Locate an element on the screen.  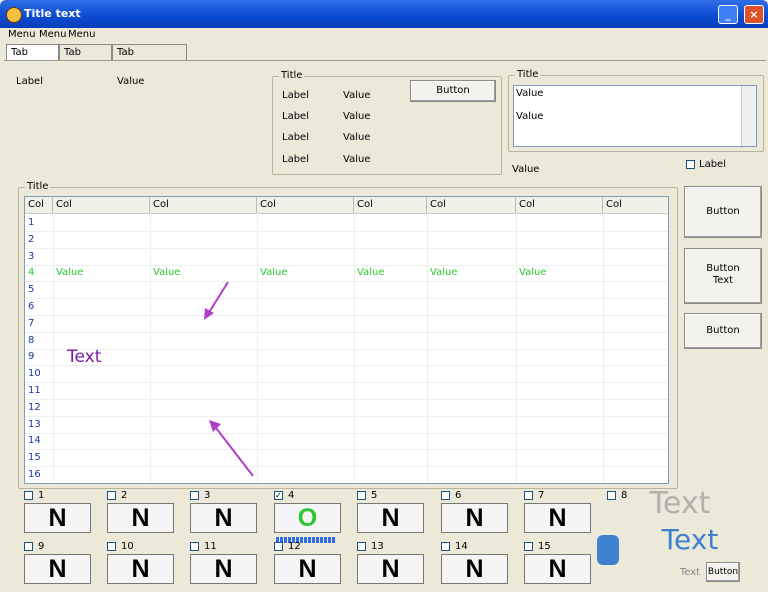
reset-counter-button: Button is located at coordinates (453, 91).